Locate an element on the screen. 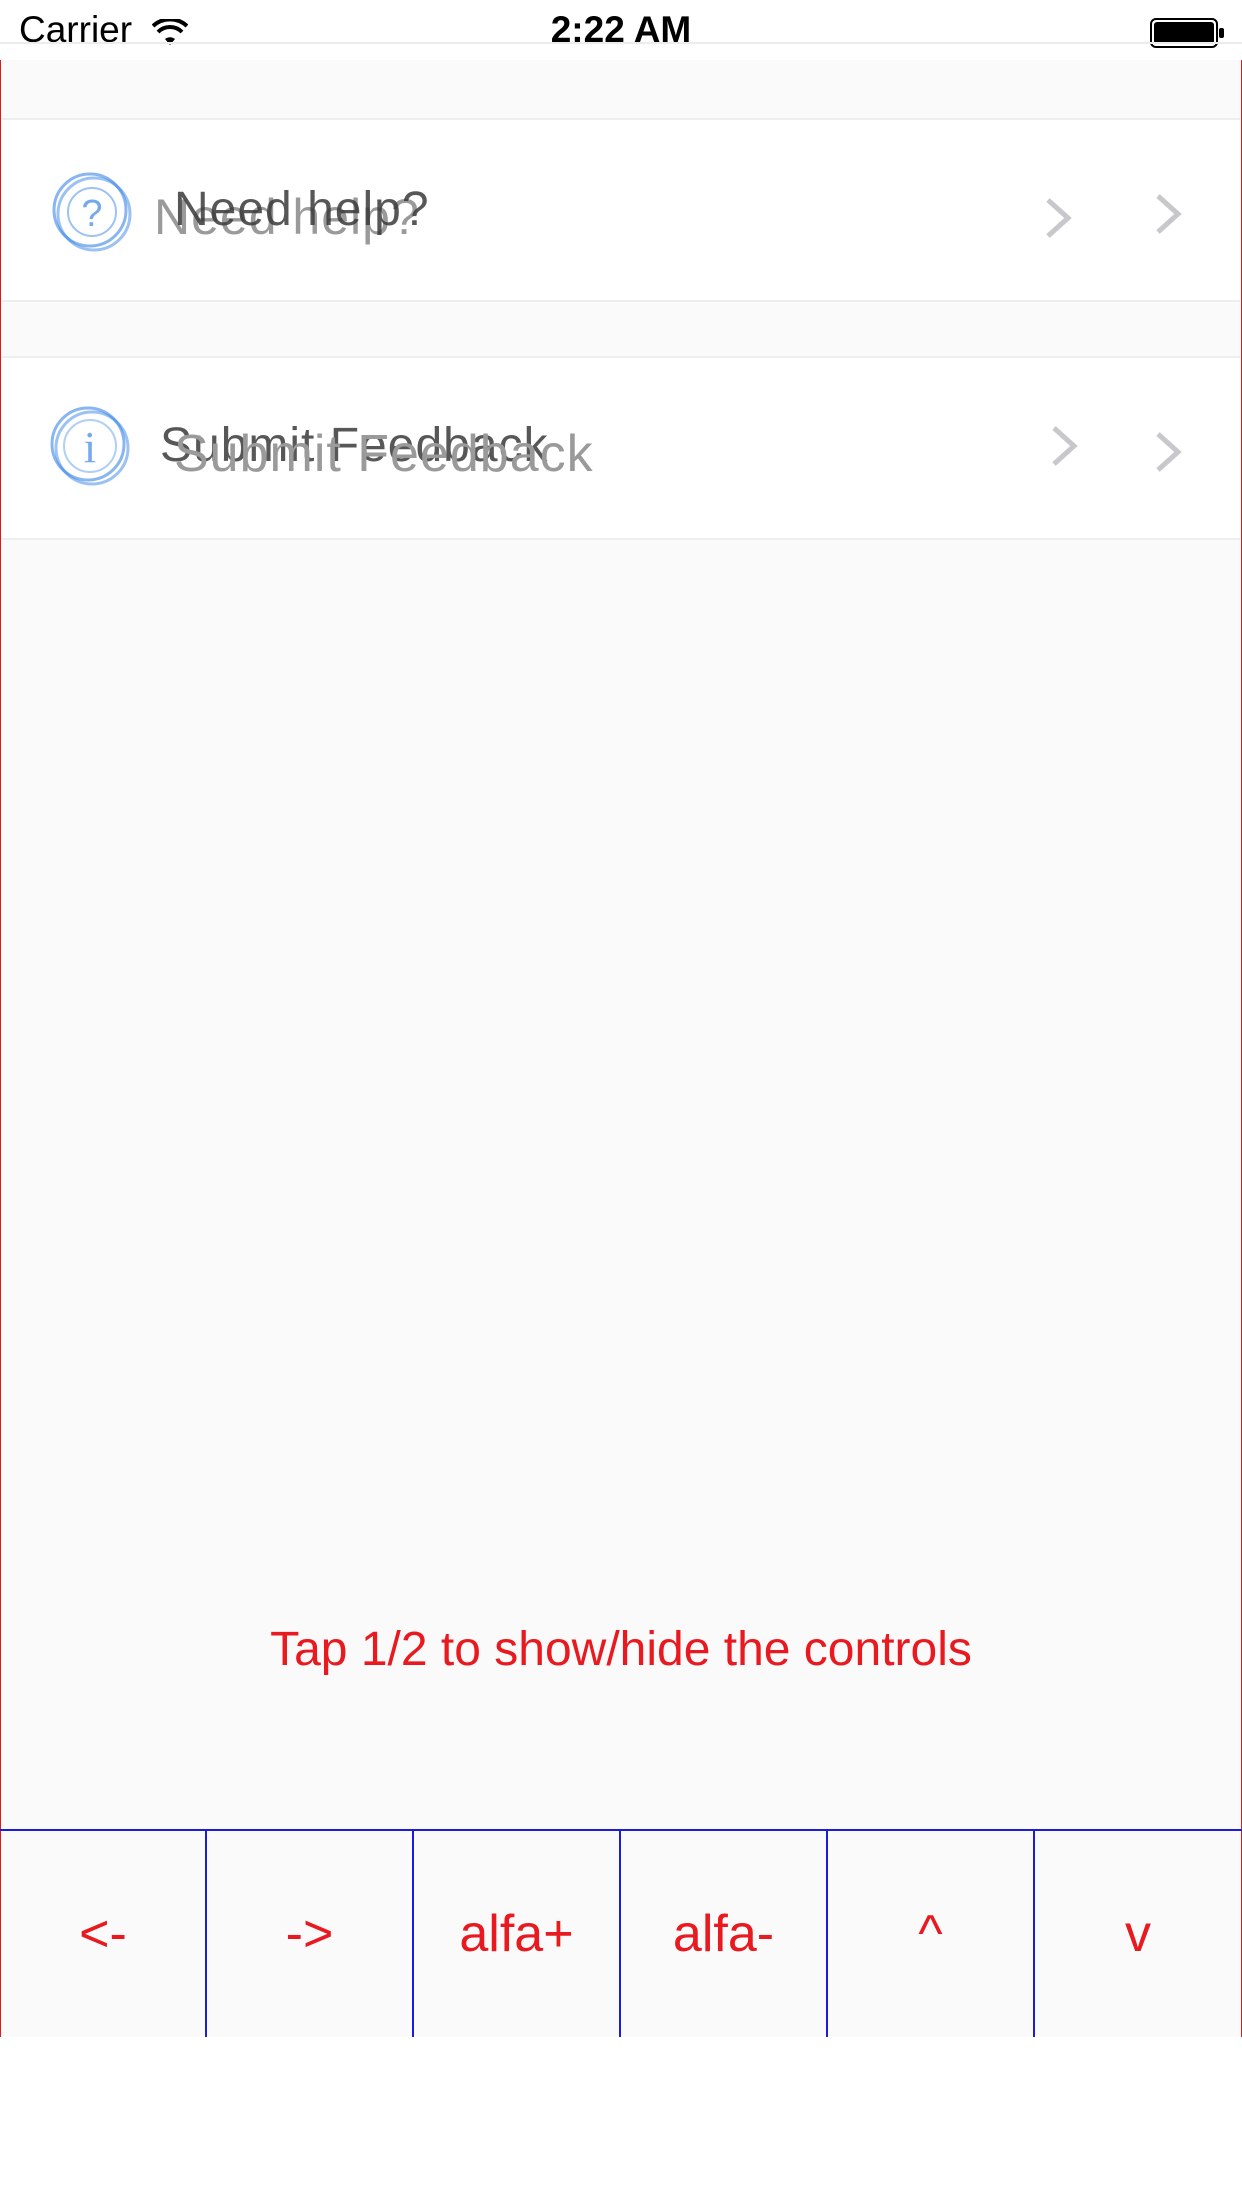  list-item-need-help: ? Need help? Need help? is located at coordinates (621, 210).